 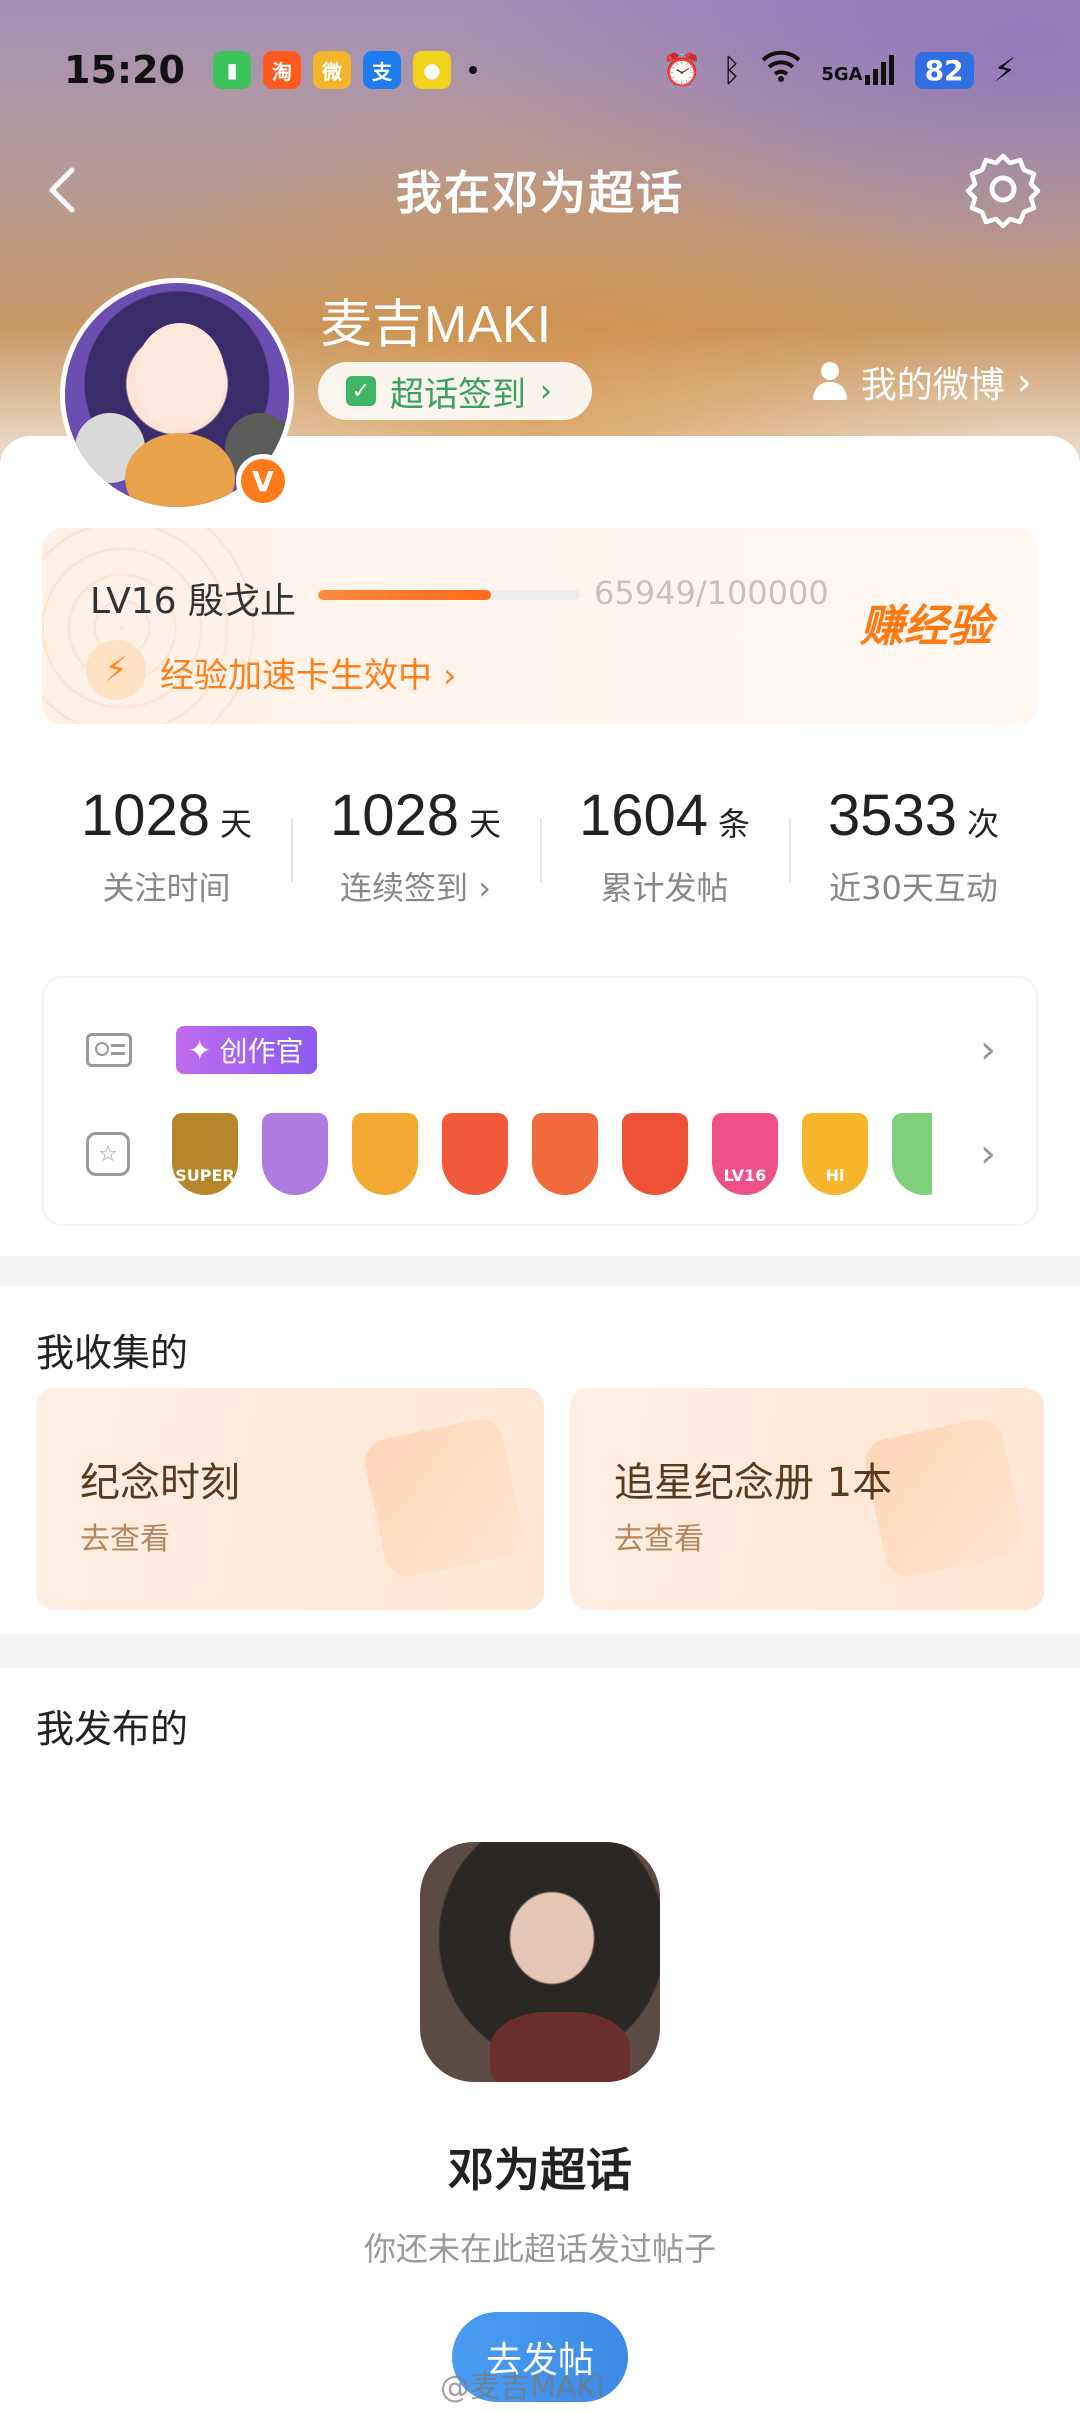 I want to click on empty-posts-text: 你还未在此超话发过帖子, so click(x=539, y=2249).